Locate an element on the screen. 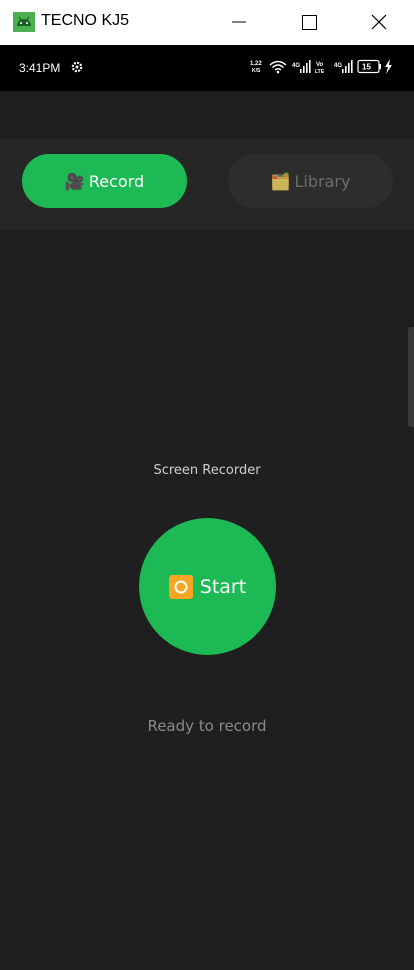  window-title: TECNO KJ5 is located at coordinates (85, 20).